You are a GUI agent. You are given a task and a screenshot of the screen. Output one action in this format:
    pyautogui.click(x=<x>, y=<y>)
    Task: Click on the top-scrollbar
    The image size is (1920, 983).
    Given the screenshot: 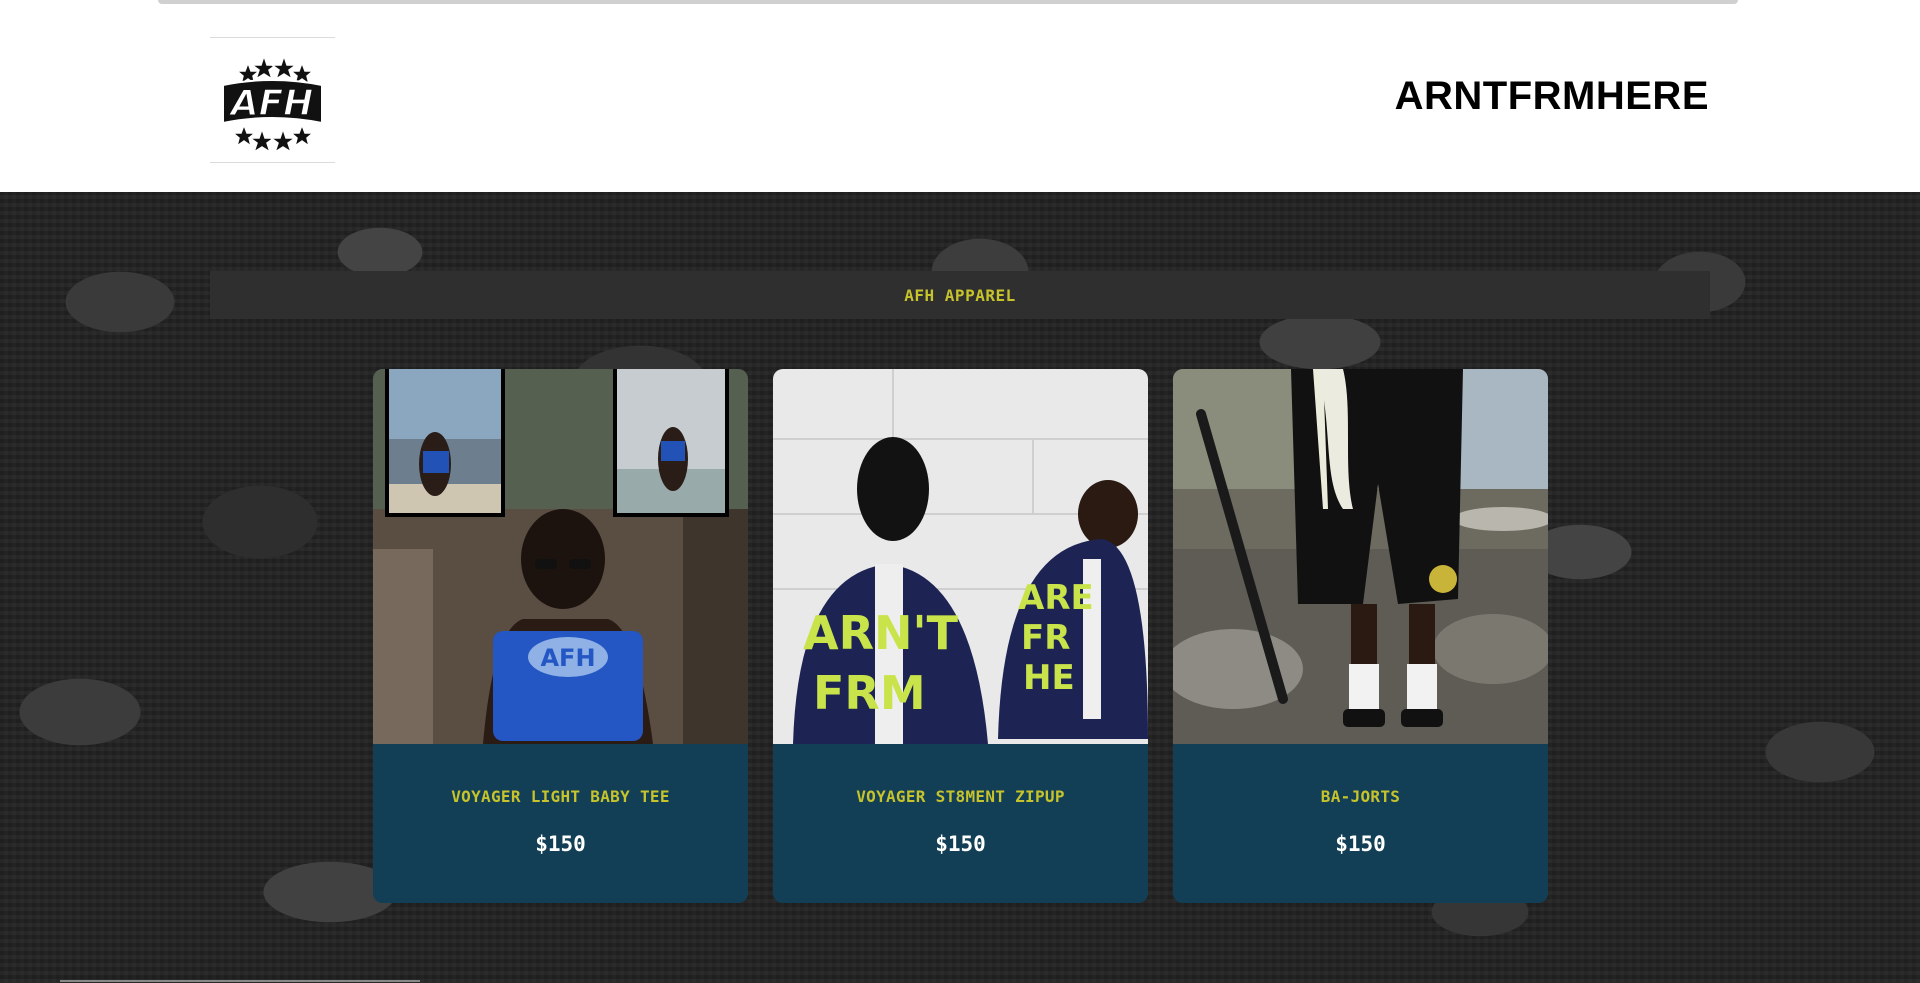 What is the action you would take?
    pyautogui.click(x=960, y=6)
    